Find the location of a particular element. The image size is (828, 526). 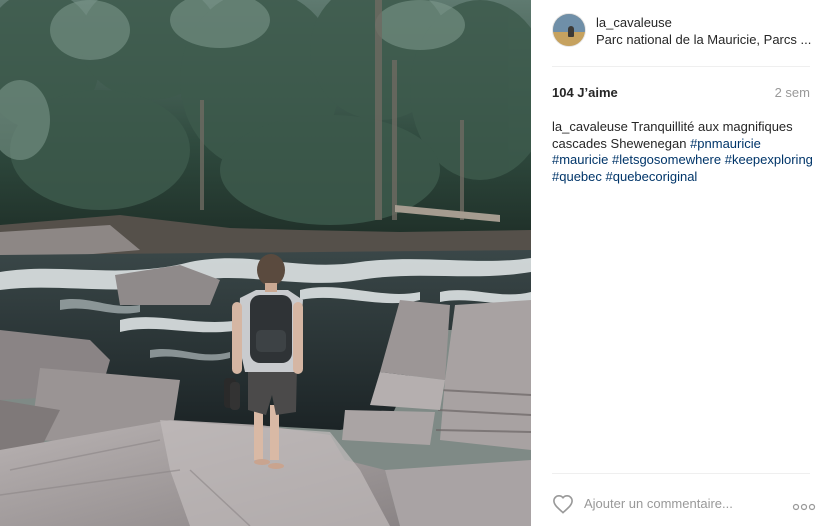

username-link: la_cavaleuse is located at coordinates (634, 22).